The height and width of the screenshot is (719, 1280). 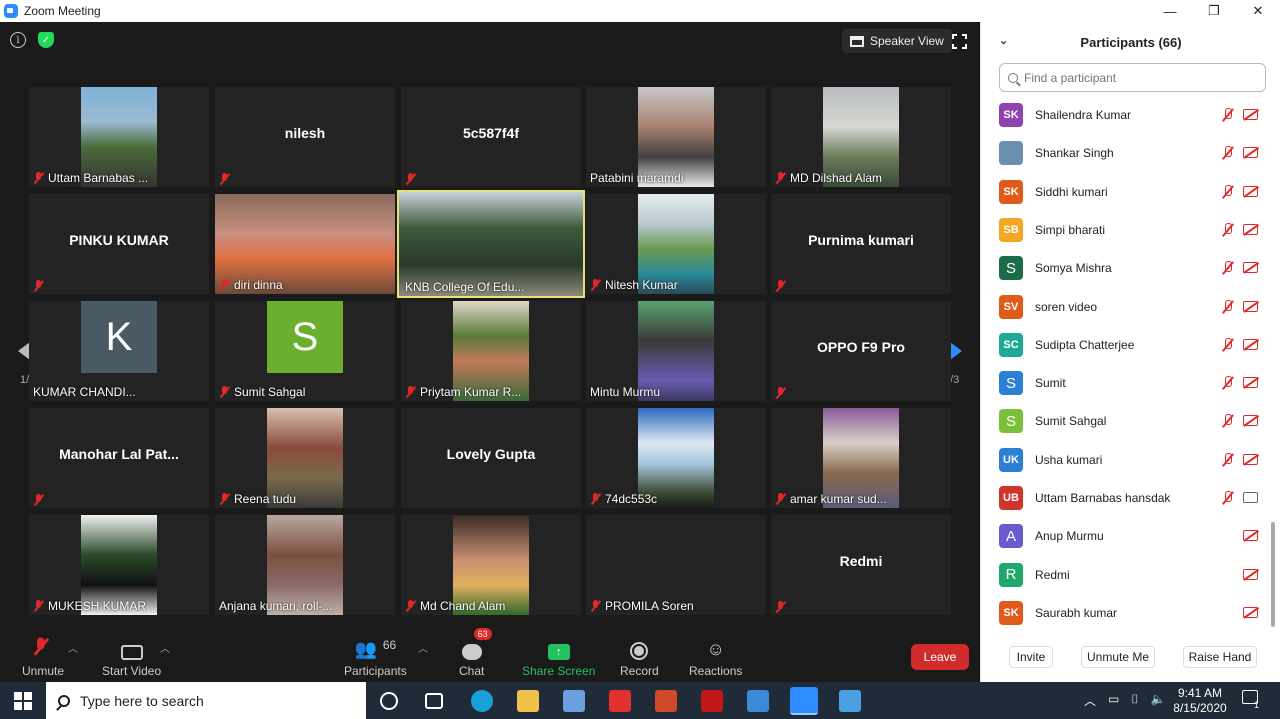 What do you see at coordinates (206, 700) in the screenshot?
I see `taskbar-search: Type here to search` at bounding box center [206, 700].